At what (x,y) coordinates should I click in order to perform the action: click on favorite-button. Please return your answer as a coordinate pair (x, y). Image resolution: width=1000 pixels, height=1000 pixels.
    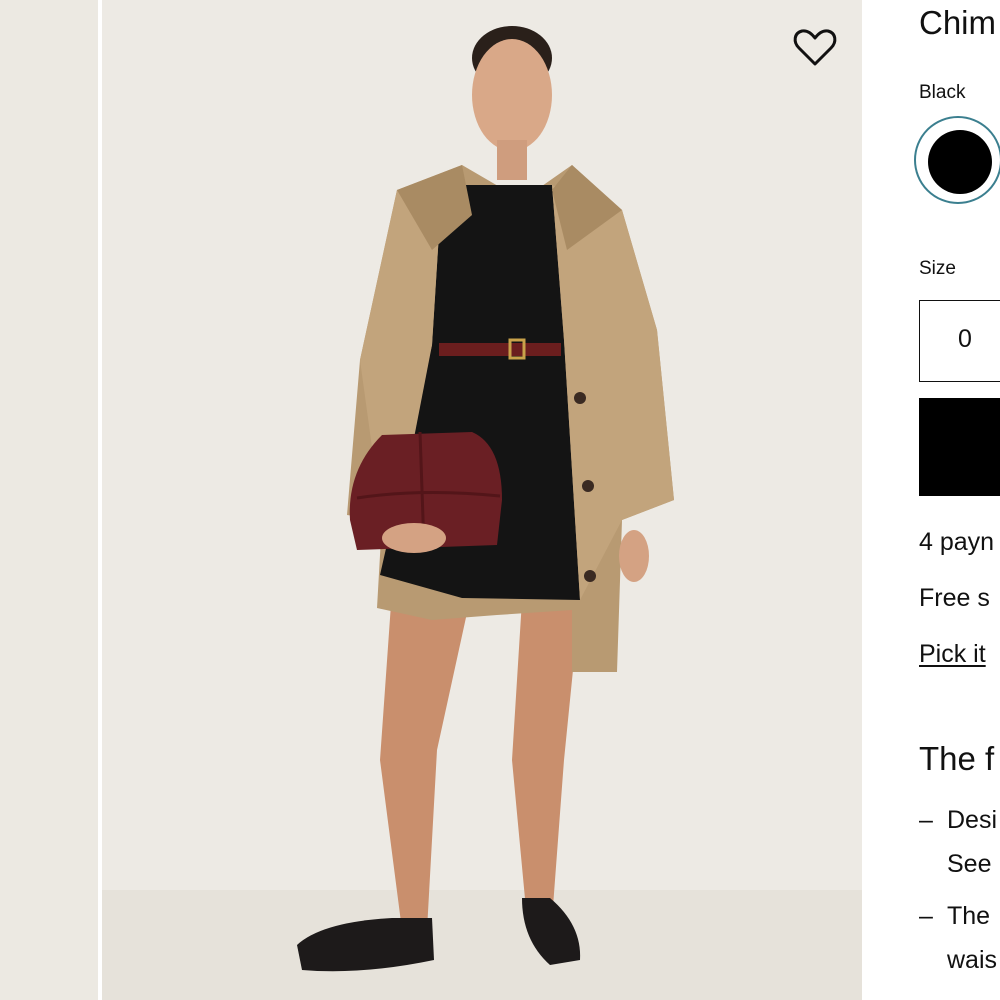
    Looking at the image, I should click on (815, 48).